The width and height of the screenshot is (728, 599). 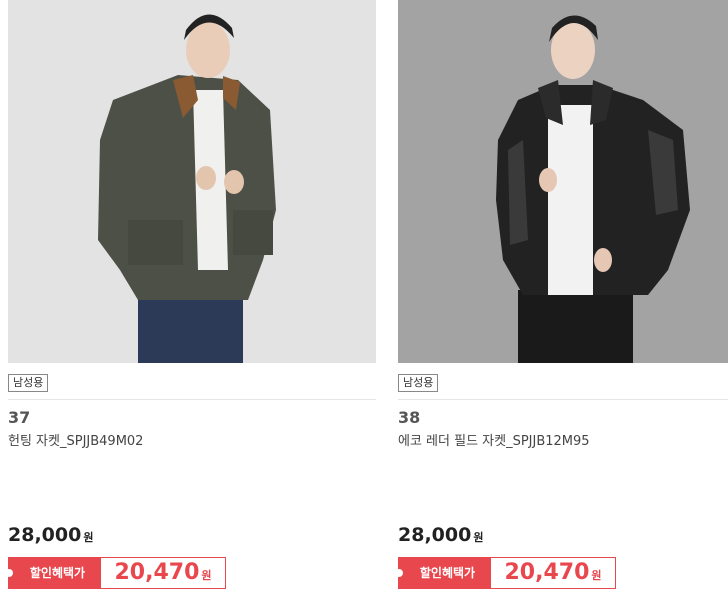 I want to click on rank-number: 38, so click(x=409, y=417).